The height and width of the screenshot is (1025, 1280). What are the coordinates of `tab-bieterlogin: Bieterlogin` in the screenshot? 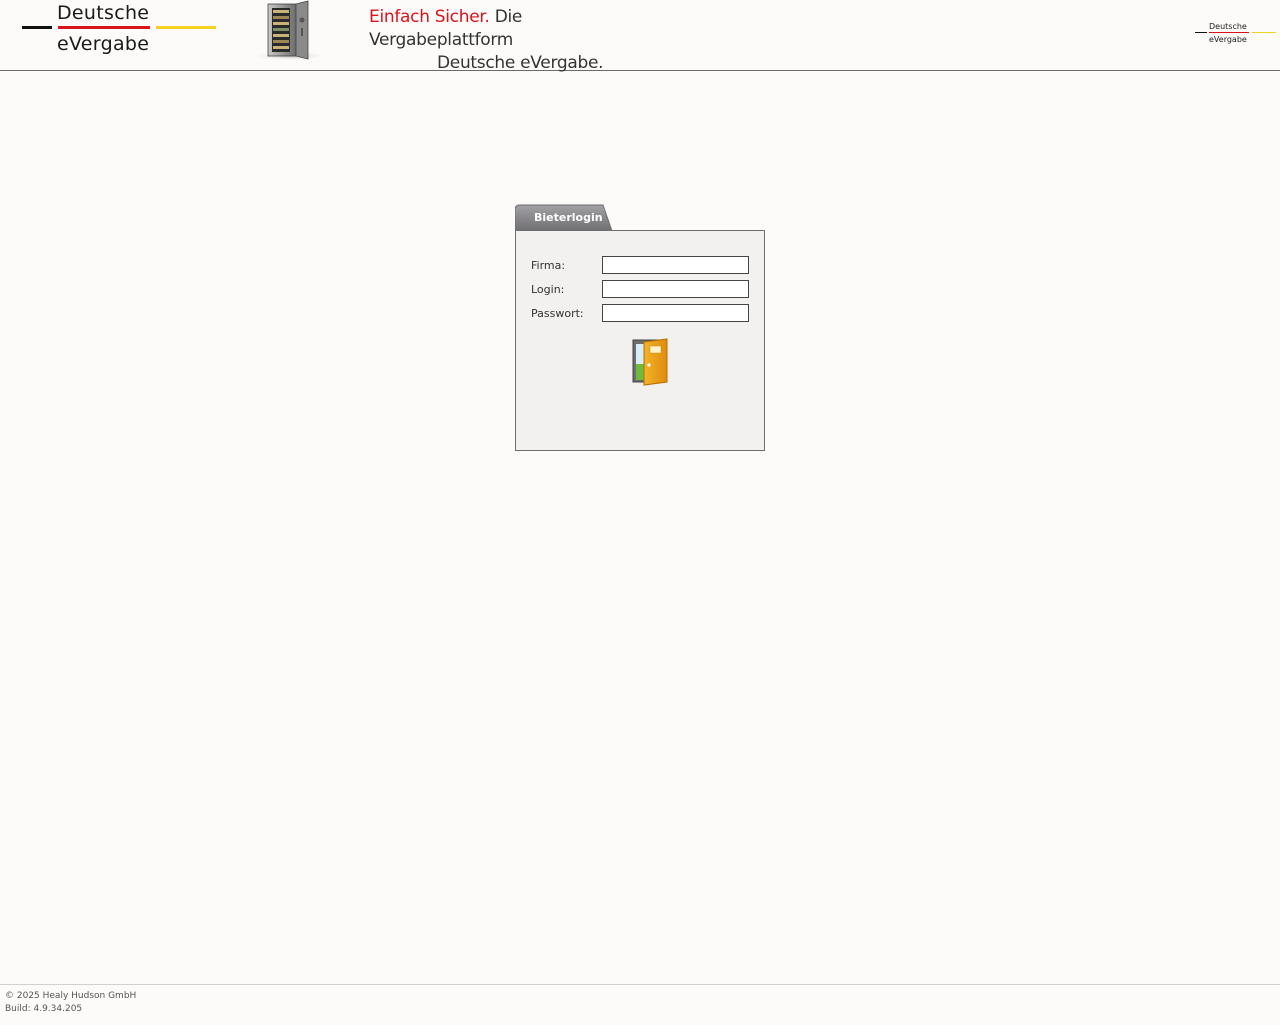 It's located at (568, 217).